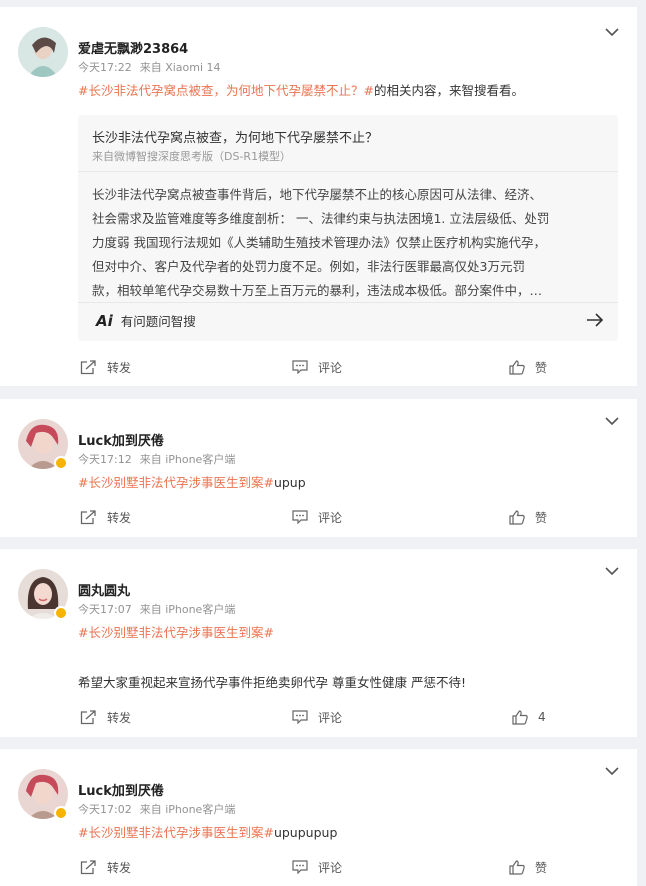 Image resolution: width=646 pixels, height=886 pixels. I want to click on post-actions: 转发 评论 4, so click(318, 717).